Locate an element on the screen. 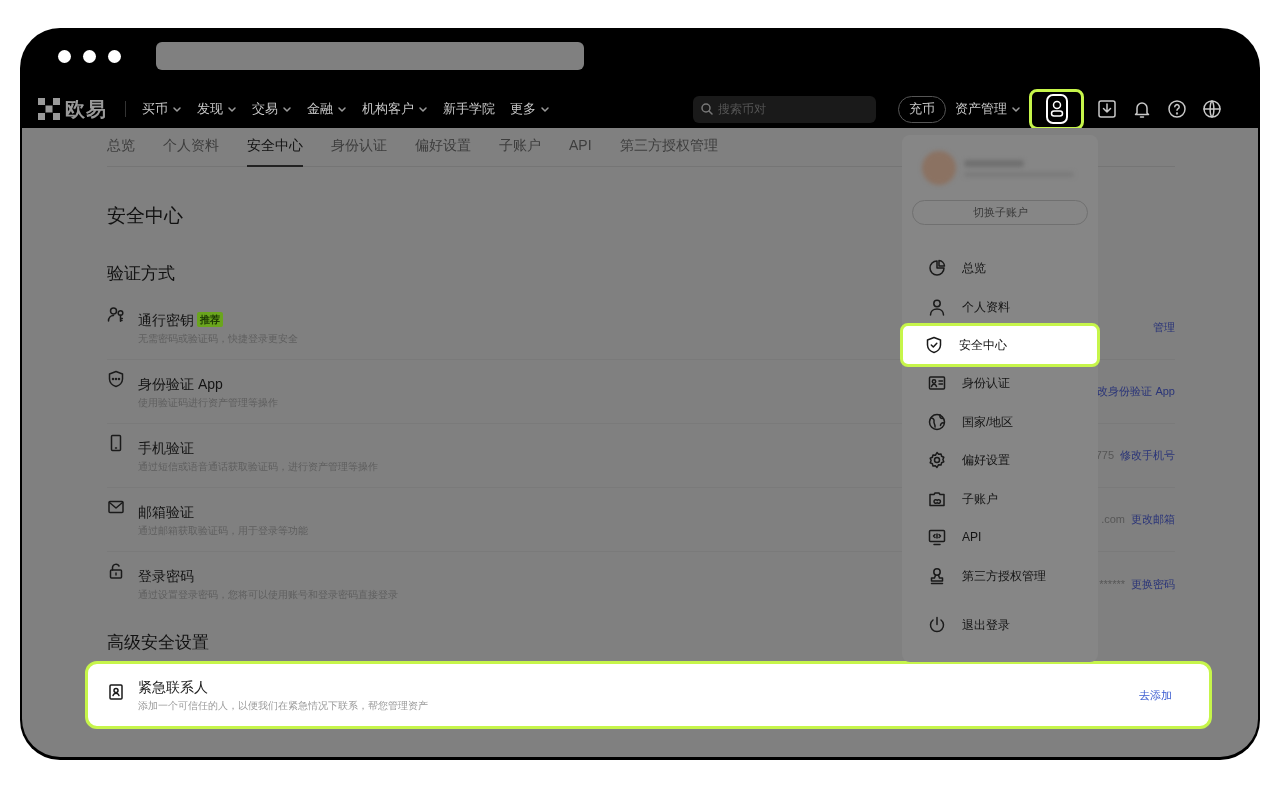  item-title: 手机验证 is located at coordinates (166, 447).